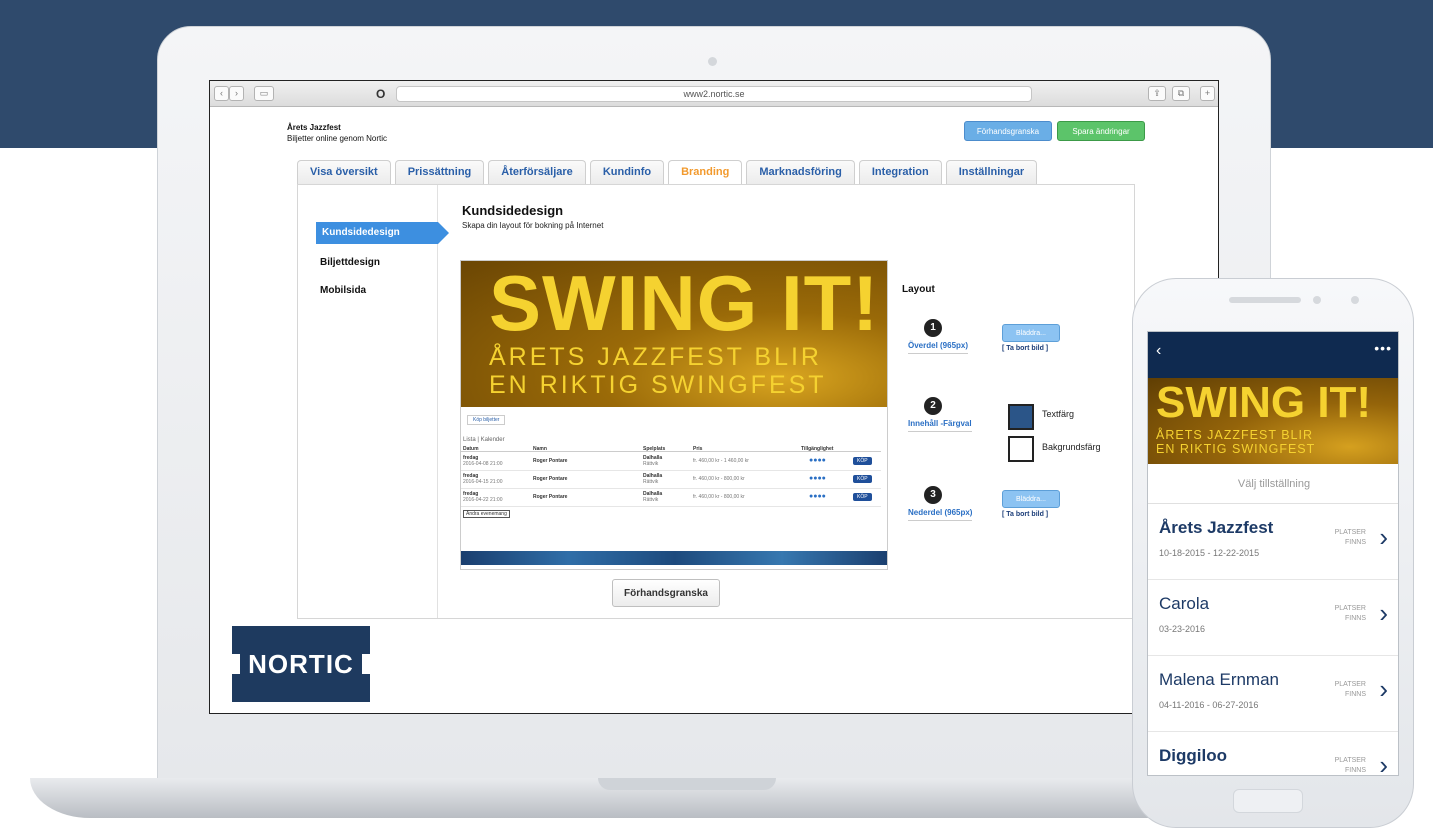  Describe the element at coordinates (483, 464) in the screenshot. I see `row-date: 2016-04-08 21:00` at that location.